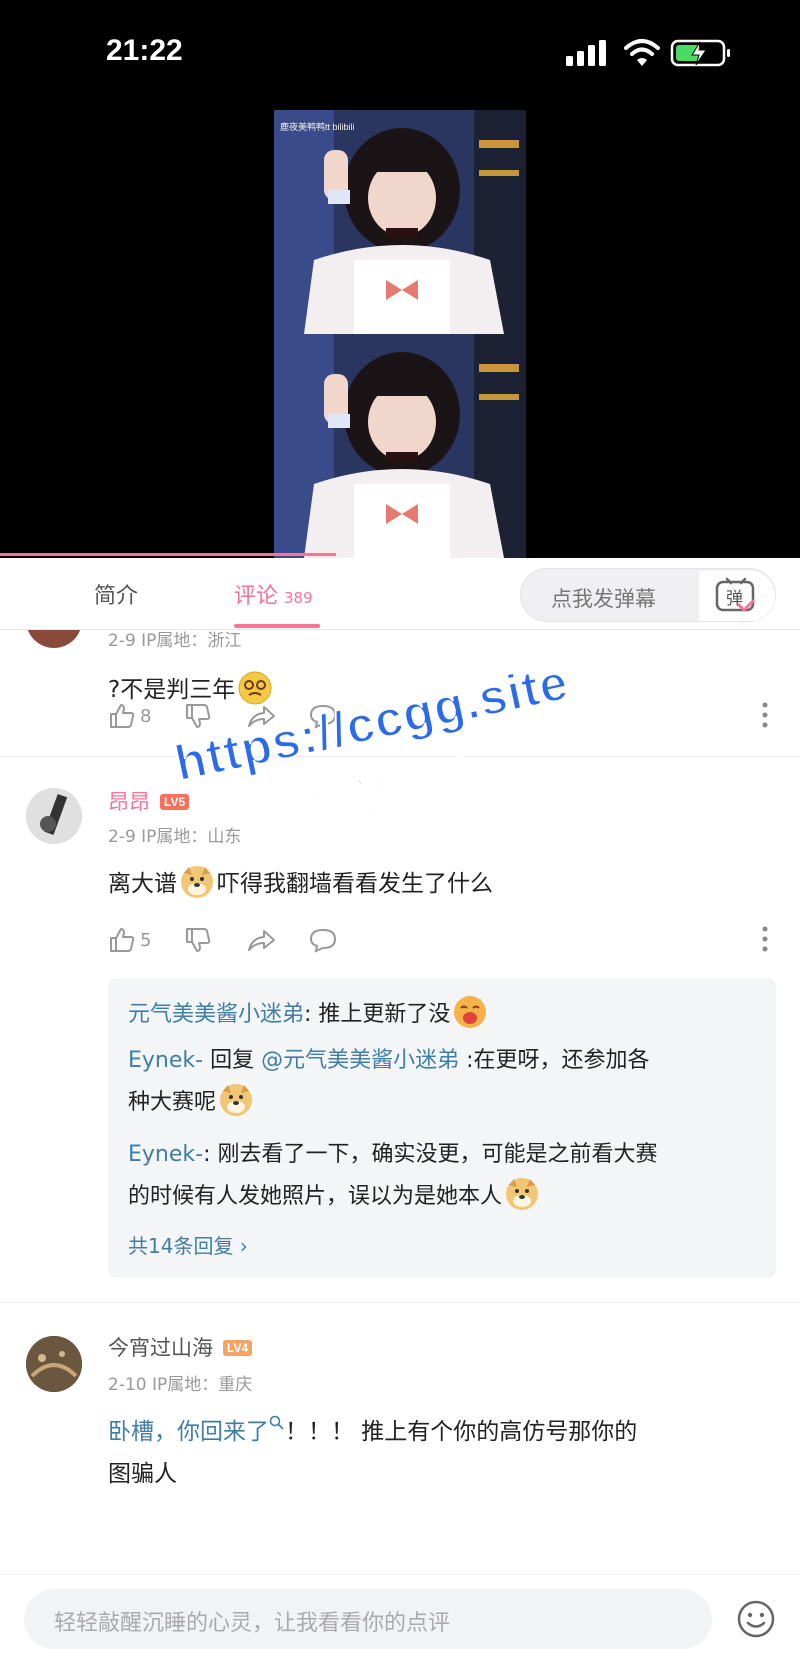  Describe the element at coordinates (180, 1385) in the screenshot. I see `comment-meta: 2-10 IP属地：重庆` at that location.